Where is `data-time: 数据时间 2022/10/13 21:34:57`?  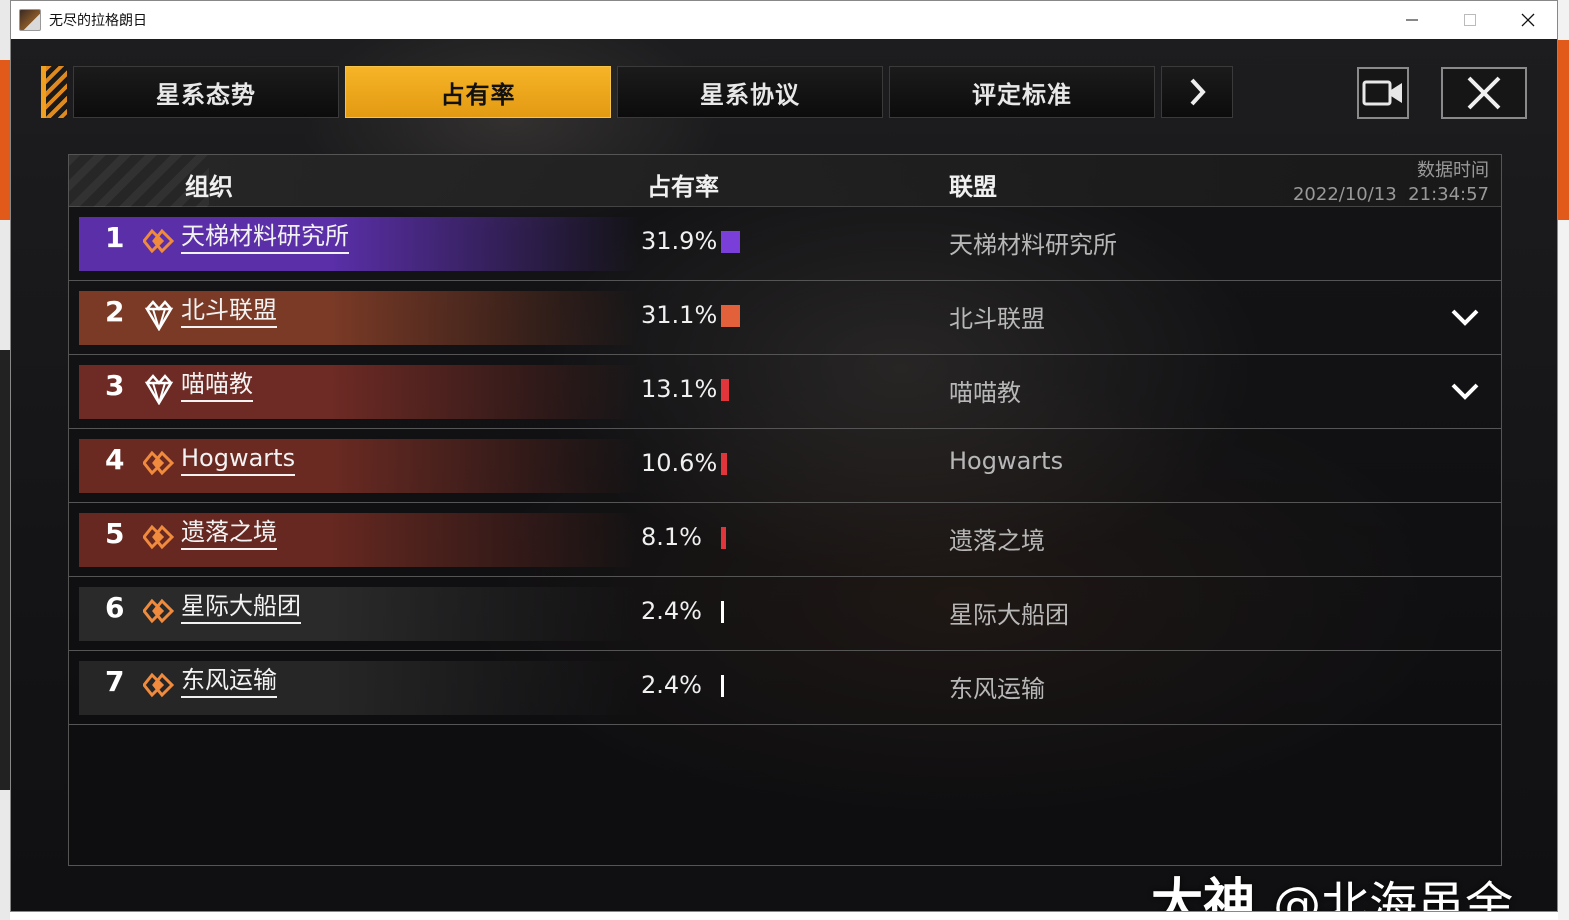 data-time: 数据时间 2022/10/13 21:34:57 is located at coordinates (1391, 183).